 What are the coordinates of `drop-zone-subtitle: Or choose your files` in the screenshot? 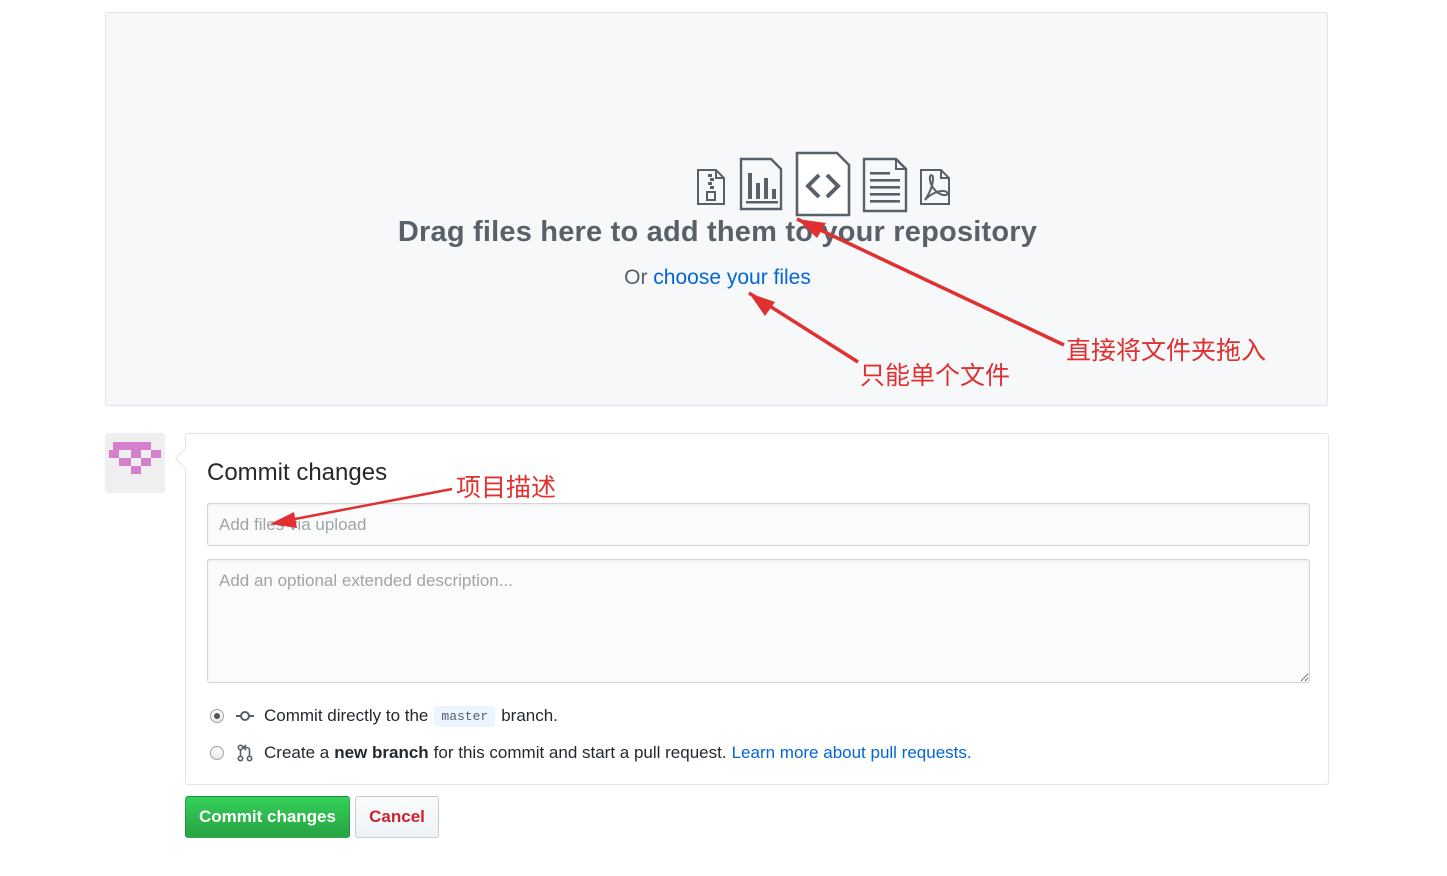 It's located at (717, 278).